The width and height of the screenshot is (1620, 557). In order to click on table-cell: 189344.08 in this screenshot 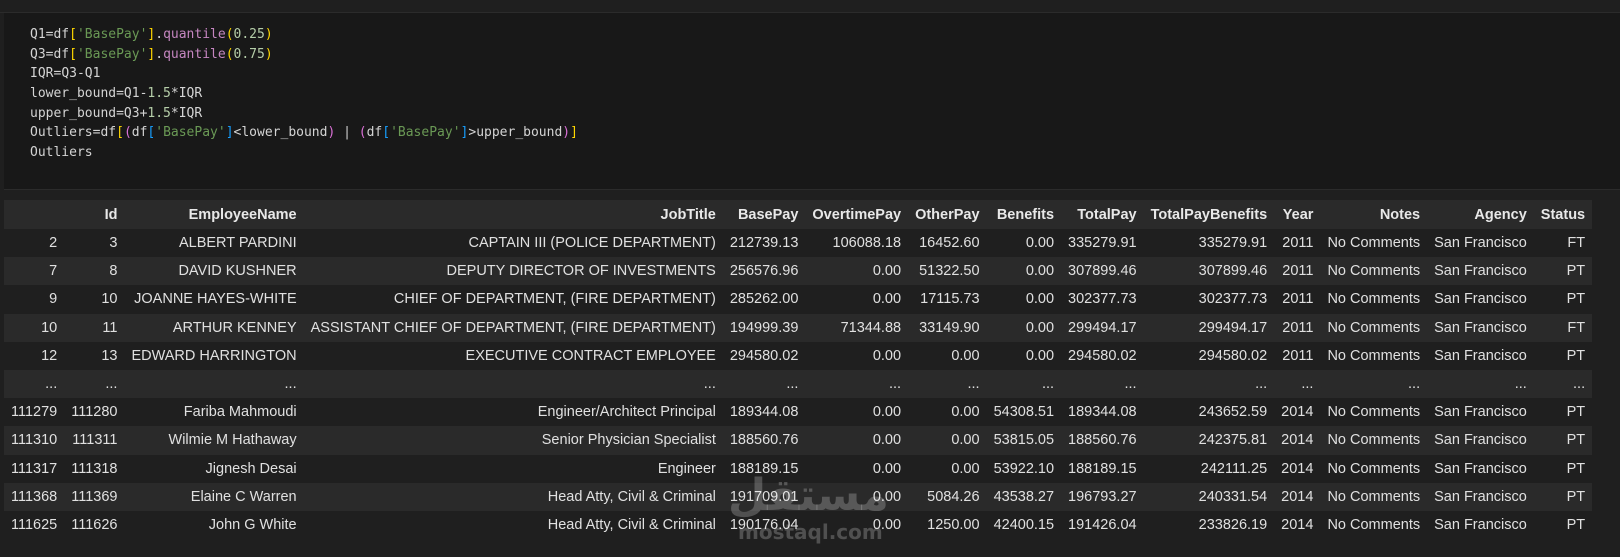, I will do `click(764, 412)`.